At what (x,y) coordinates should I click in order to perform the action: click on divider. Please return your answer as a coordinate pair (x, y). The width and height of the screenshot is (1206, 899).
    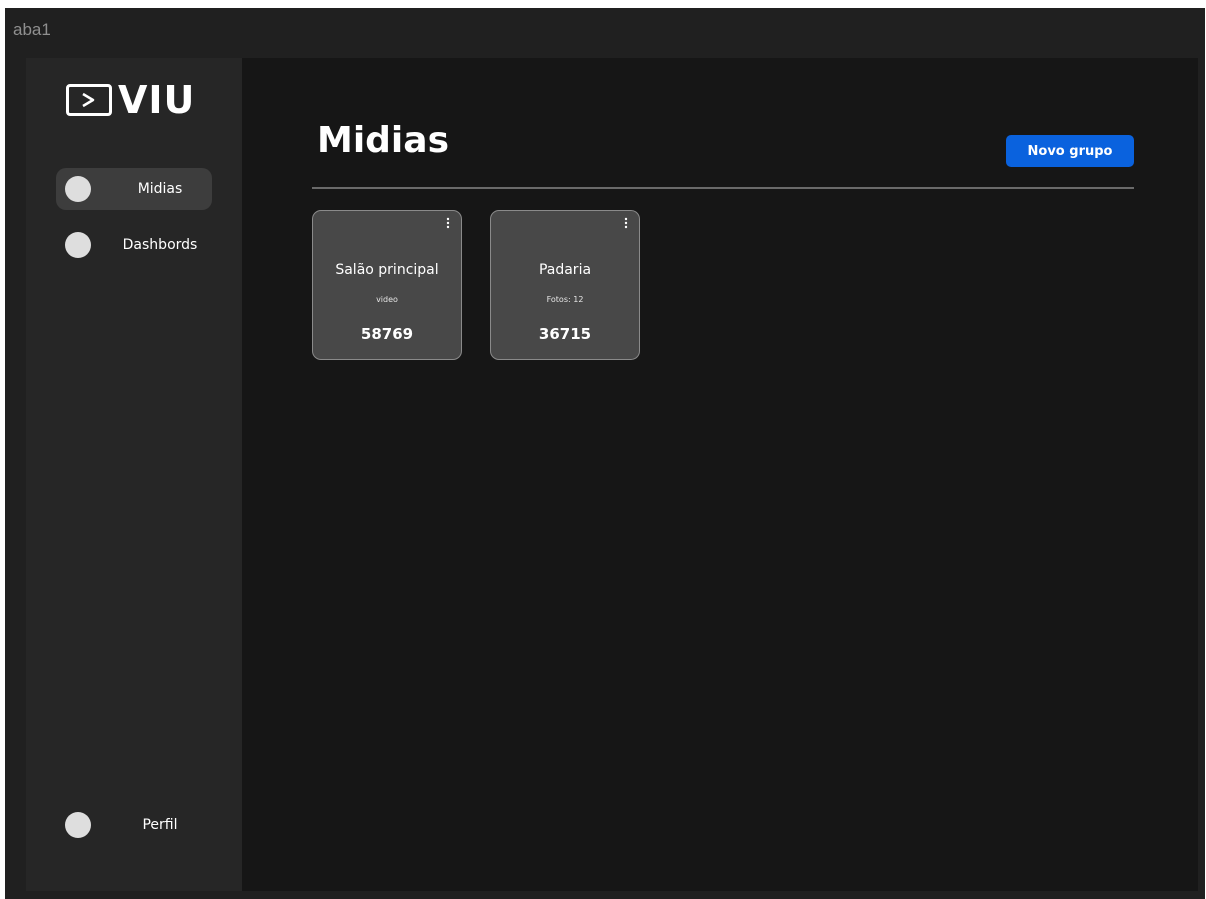
    Looking at the image, I should click on (723, 188).